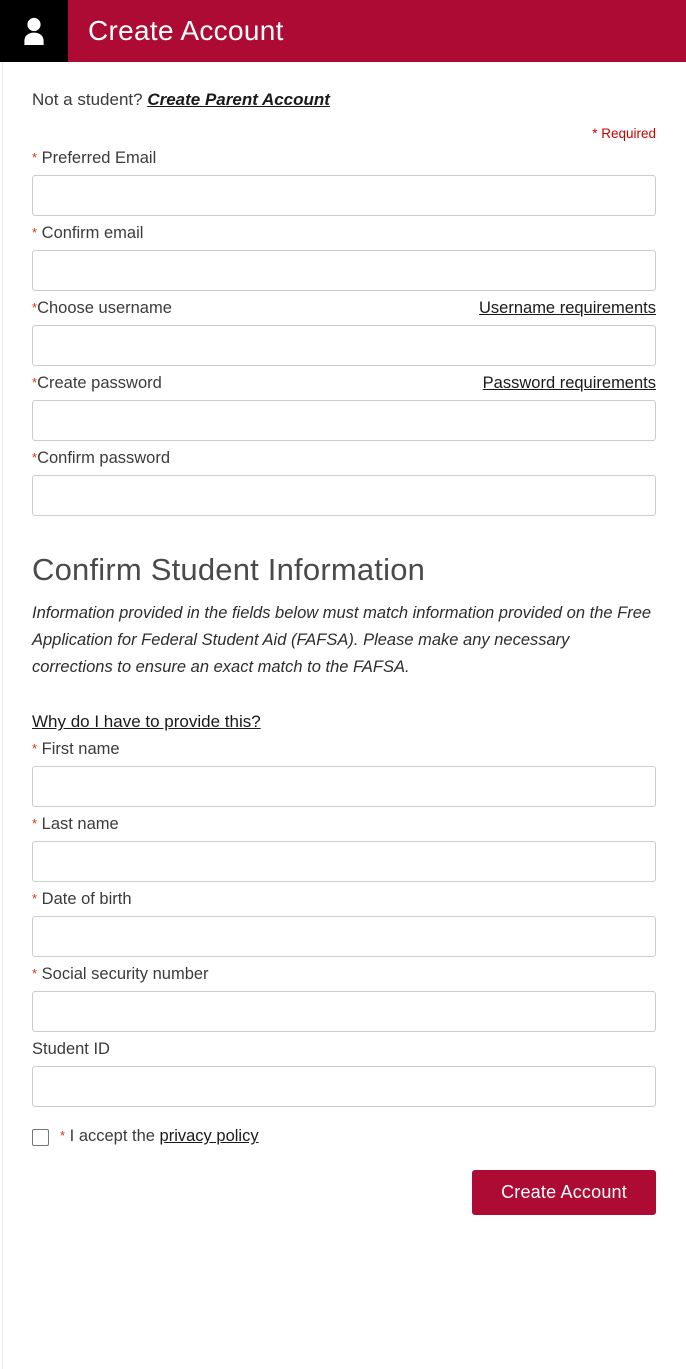  Describe the element at coordinates (120, 974) in the screenshot. I see `field-label: * Social security number` at that location.